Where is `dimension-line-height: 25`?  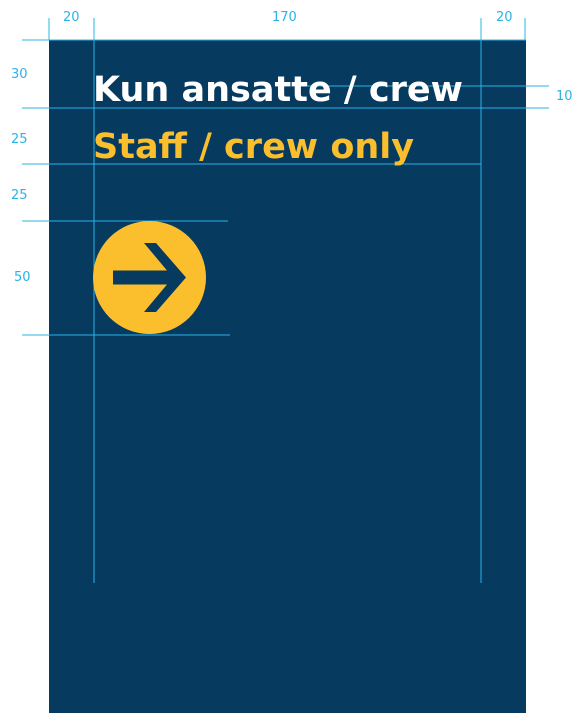
dimension-line-height: 25 is located at coordinates (19, 139).